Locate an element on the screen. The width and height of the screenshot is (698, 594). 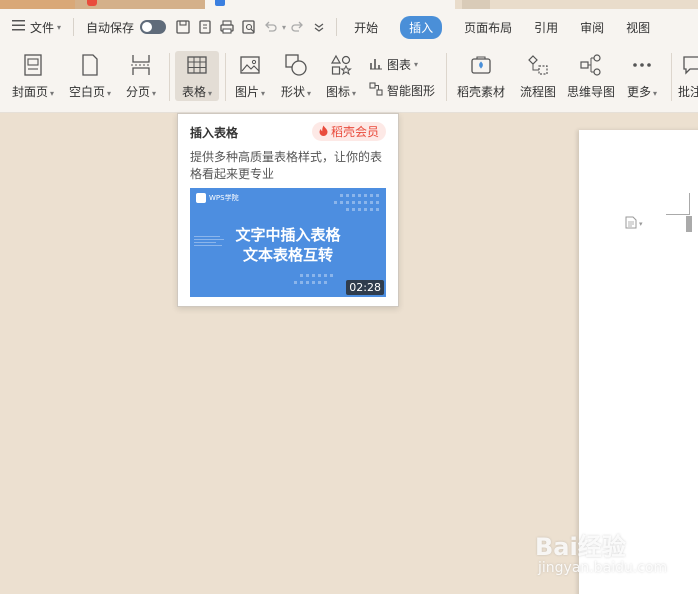
more-icon is located at coordinates (642, 65).